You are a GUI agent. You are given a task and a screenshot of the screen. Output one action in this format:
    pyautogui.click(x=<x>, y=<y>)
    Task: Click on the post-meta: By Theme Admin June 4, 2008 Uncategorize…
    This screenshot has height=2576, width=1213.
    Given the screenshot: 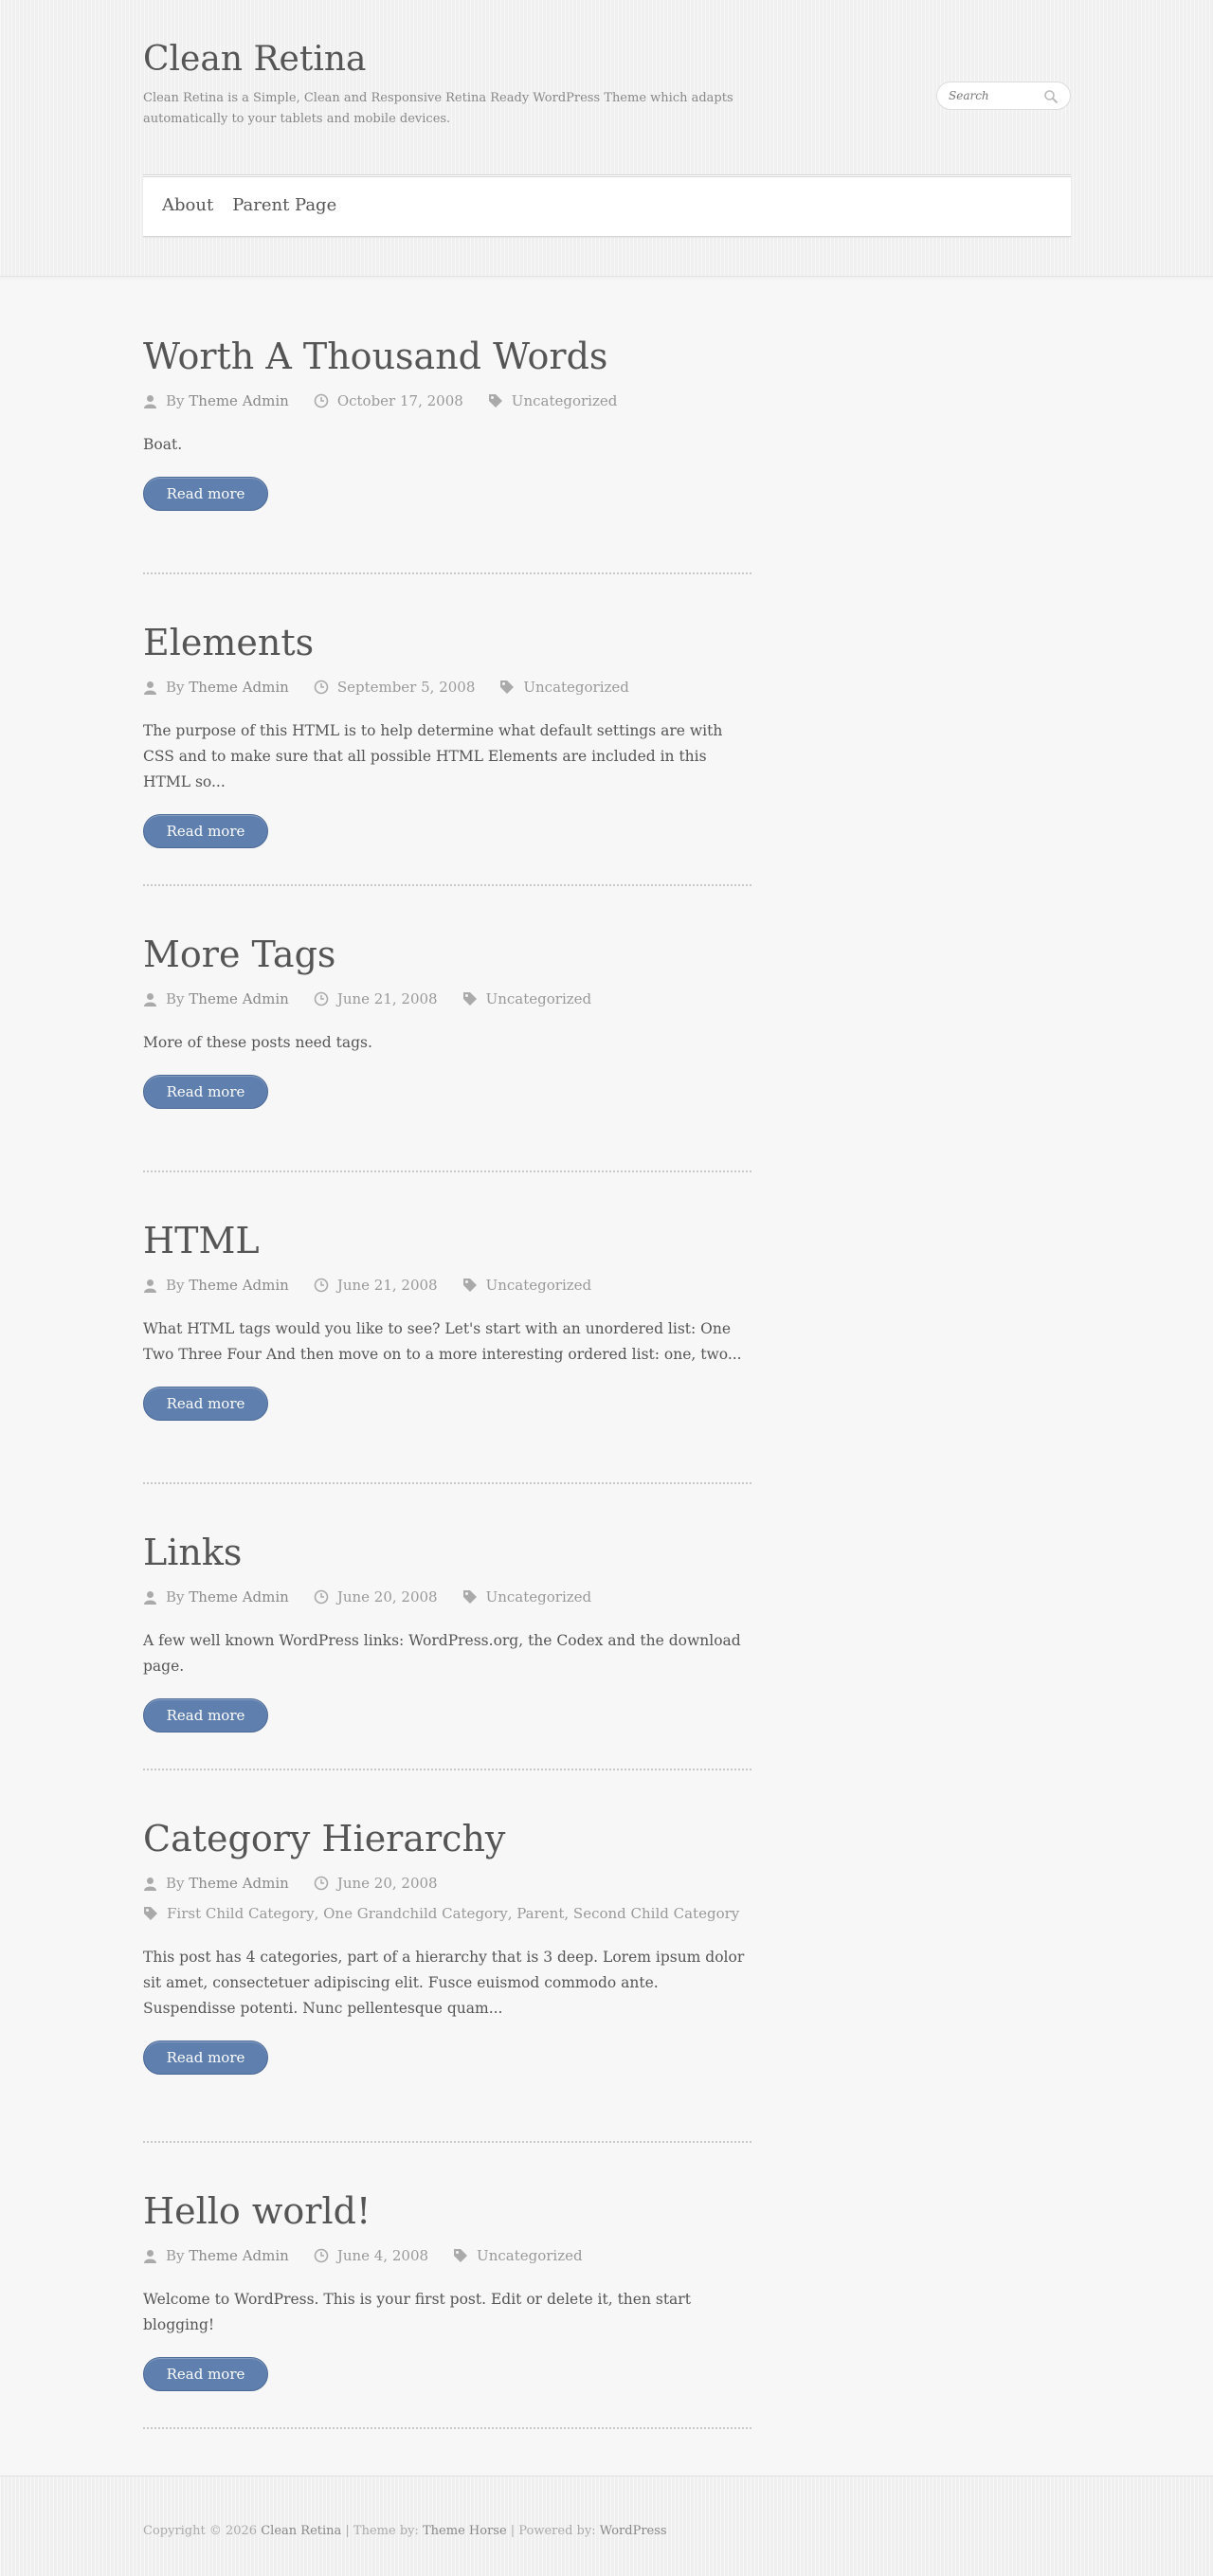 What is the action you would take?
    pyautogui.click(x=447, y=2255)
    